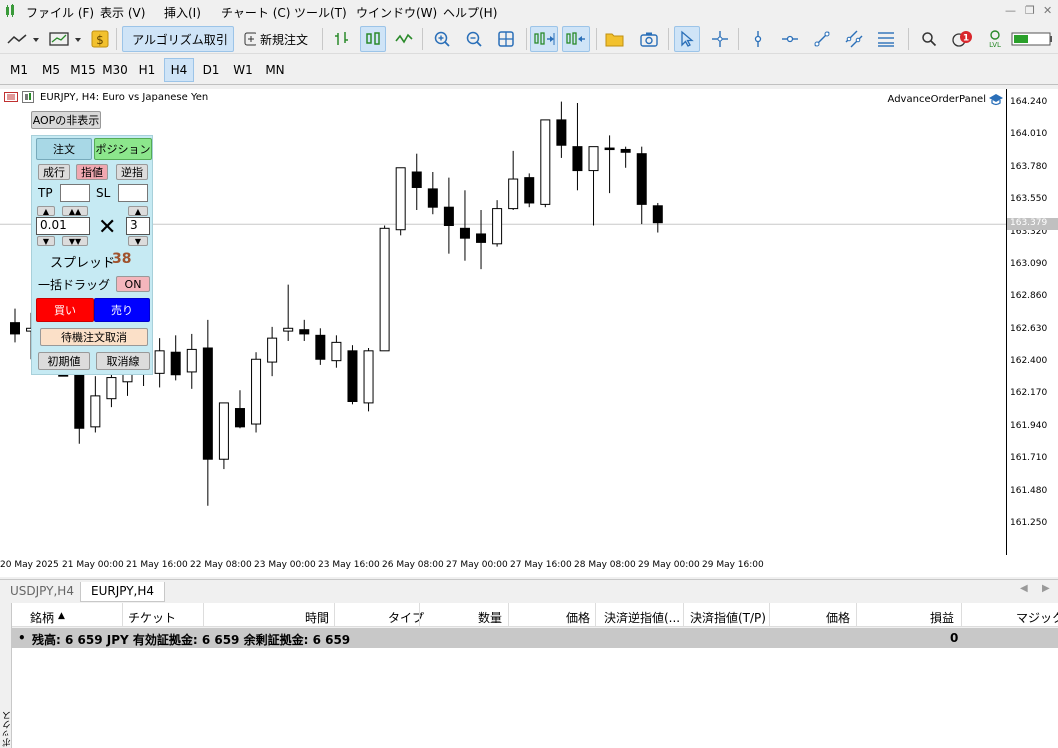 This screenshot has width=1058, height=748. I want to click on col-volume: 数量, so click(490, 617).